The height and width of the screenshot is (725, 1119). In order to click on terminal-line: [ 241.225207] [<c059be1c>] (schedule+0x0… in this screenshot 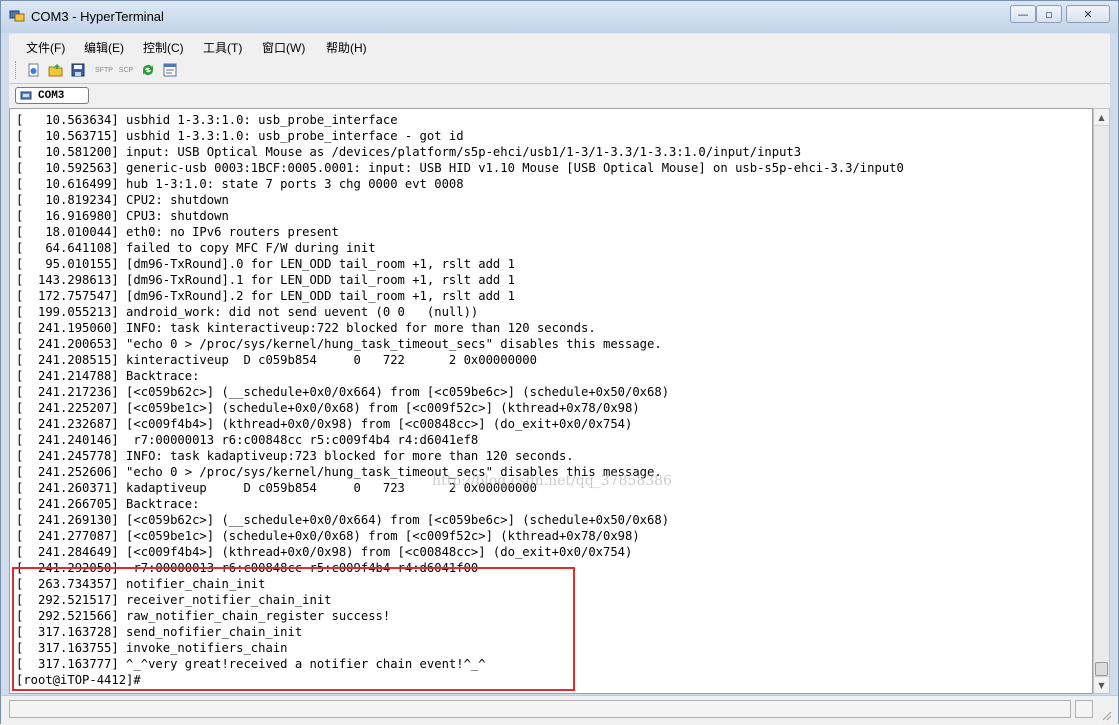, I will do `click(328, 408)`.